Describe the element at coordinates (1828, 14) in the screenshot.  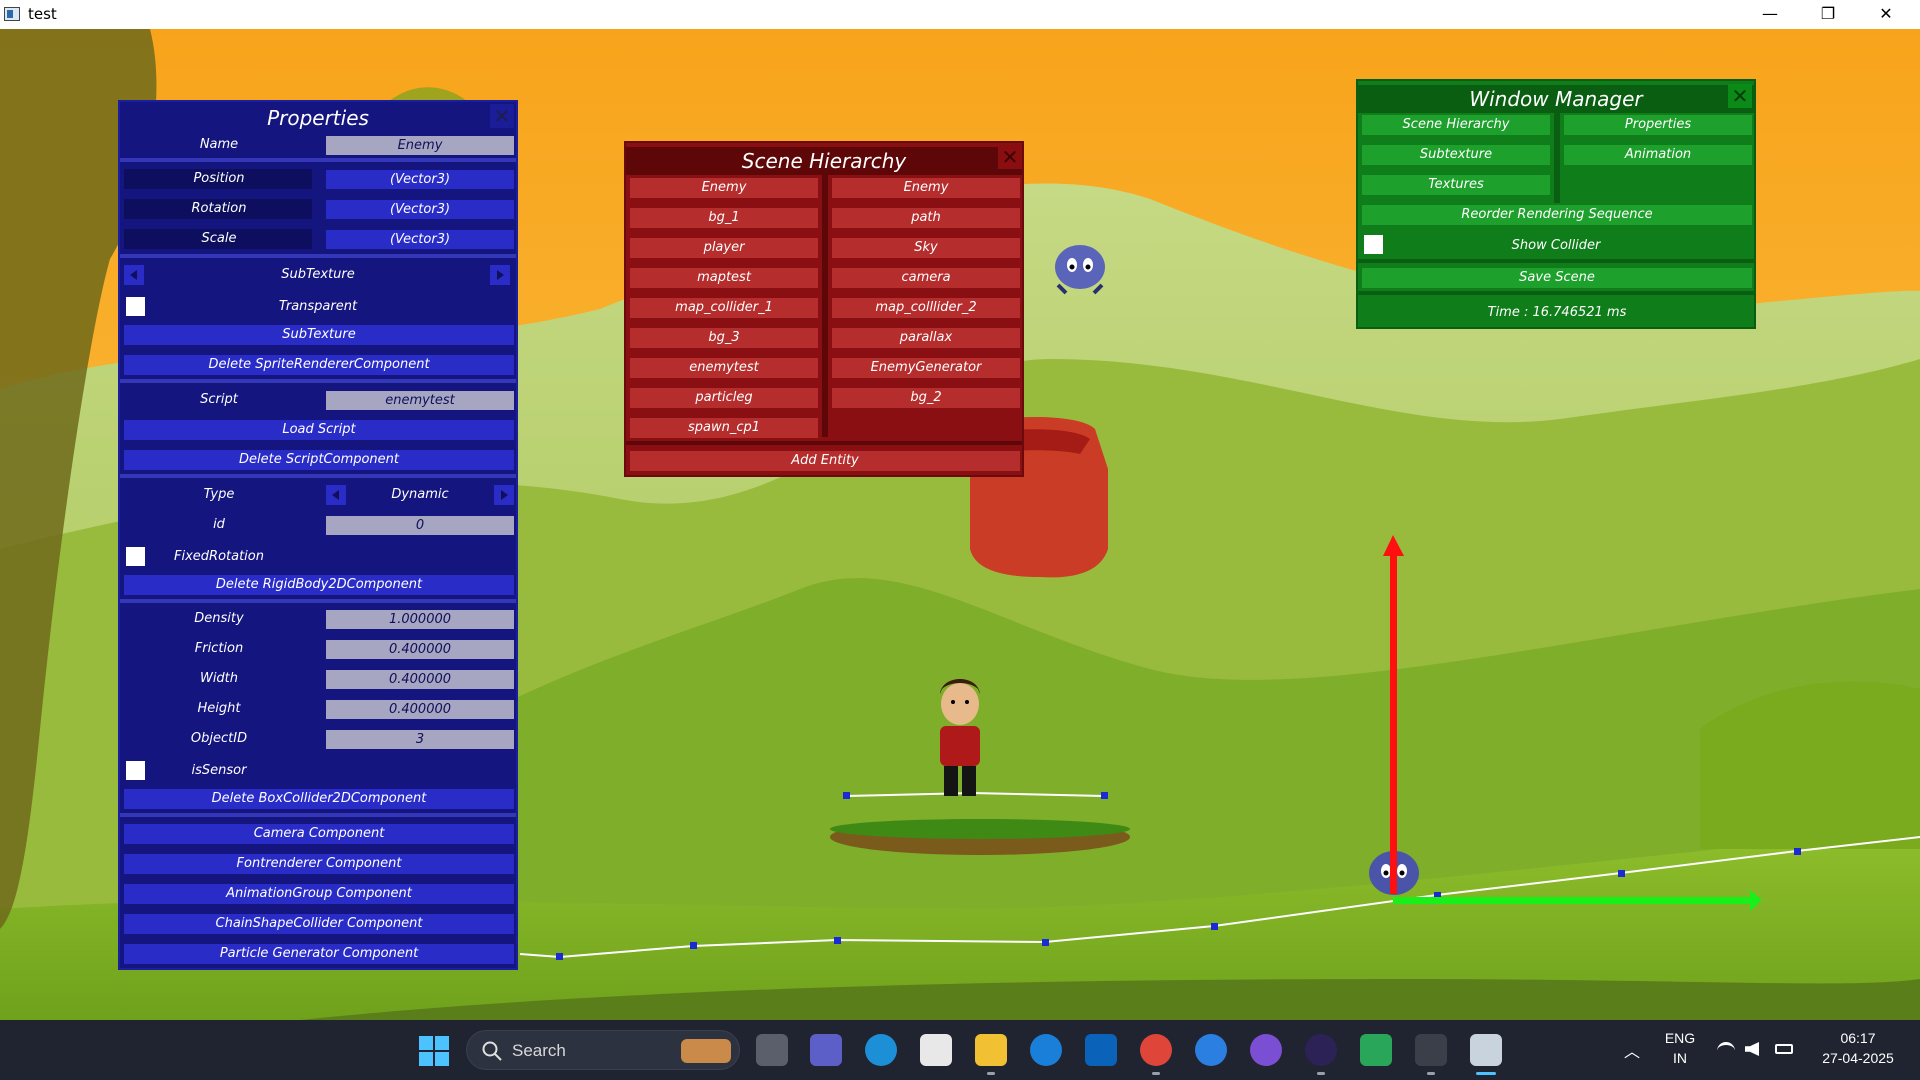
I see `maximize-button: ❐` at that location.